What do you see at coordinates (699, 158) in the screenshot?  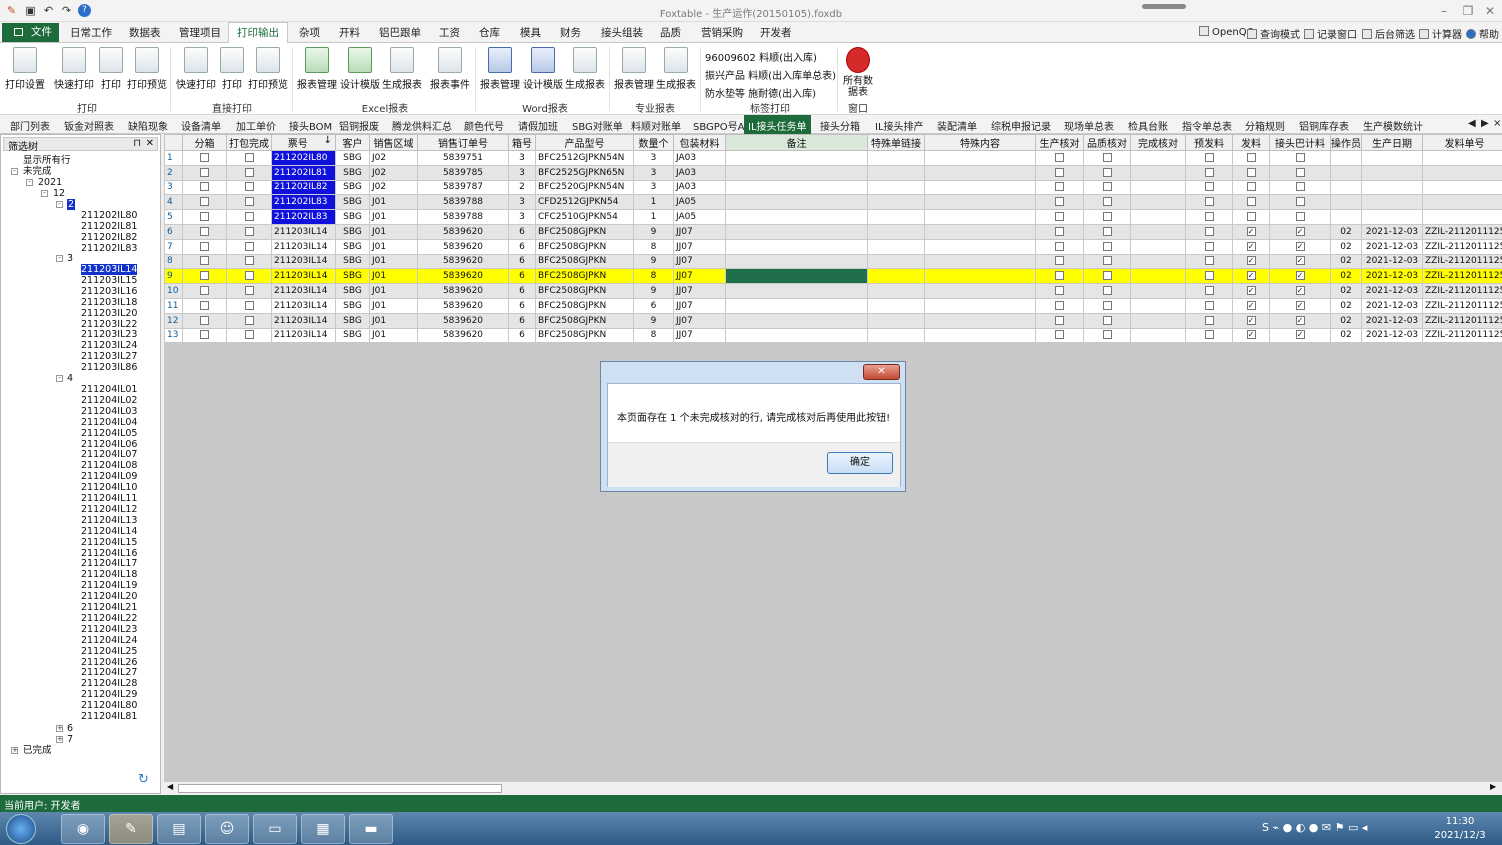 I see `packaging-cell: JA03` at bounding box center [699, 158].